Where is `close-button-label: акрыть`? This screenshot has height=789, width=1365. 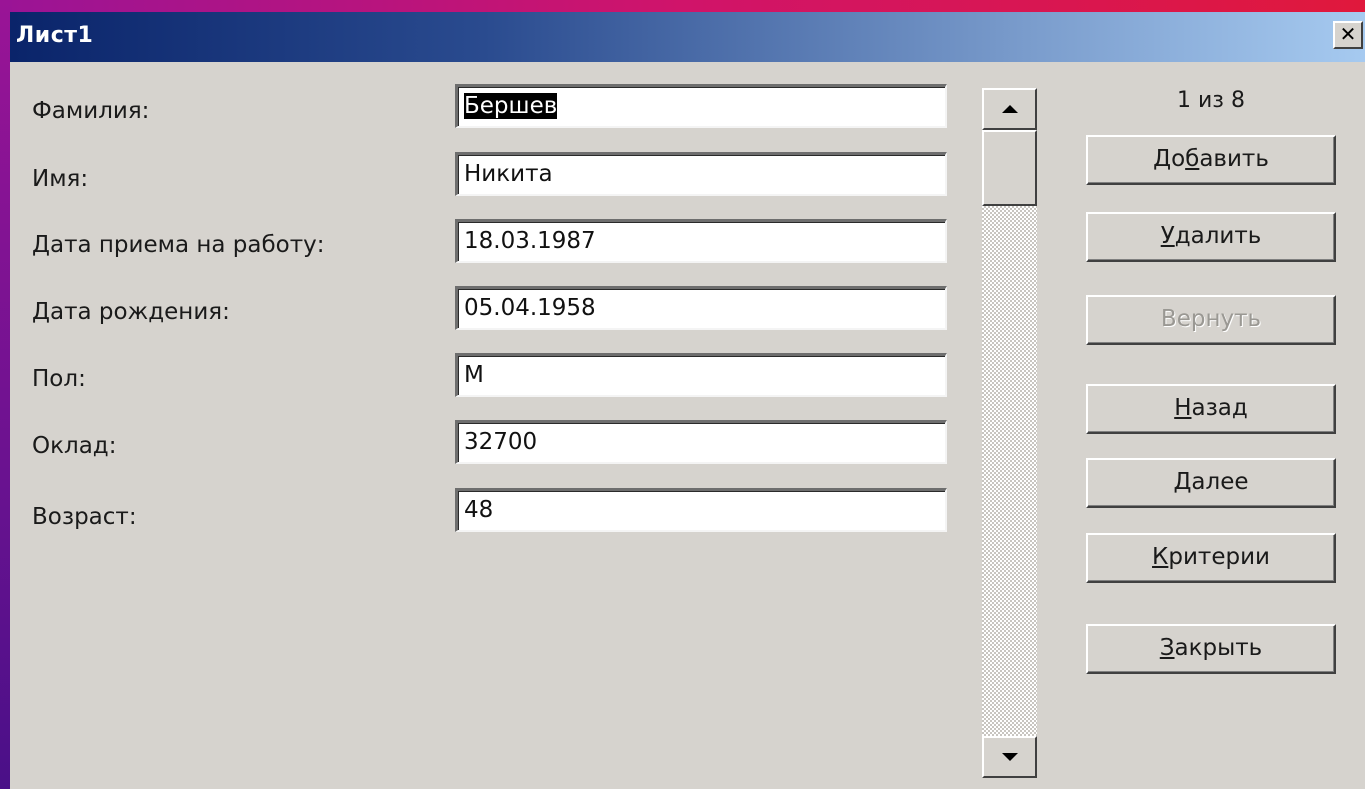 close-button-label: акрыть is located at coordinates (1218, 648).